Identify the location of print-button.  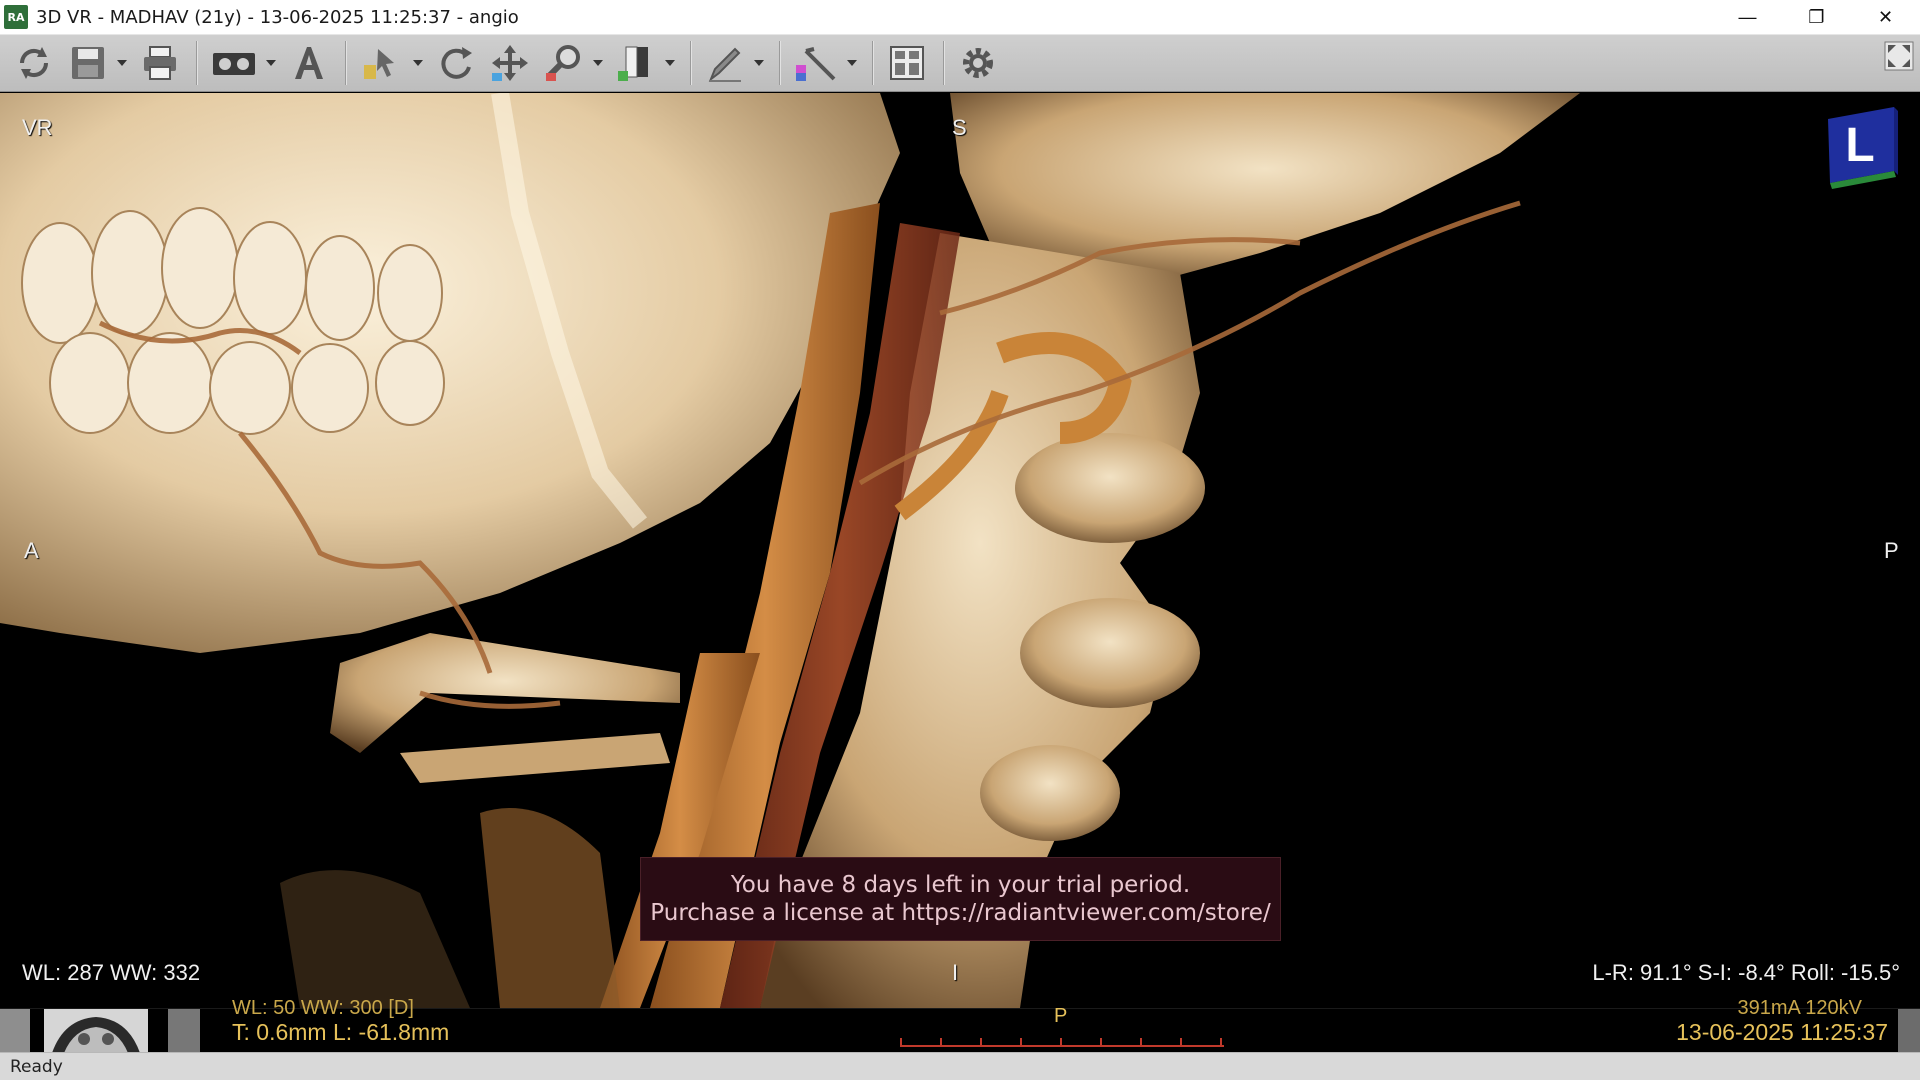
(160, 63).